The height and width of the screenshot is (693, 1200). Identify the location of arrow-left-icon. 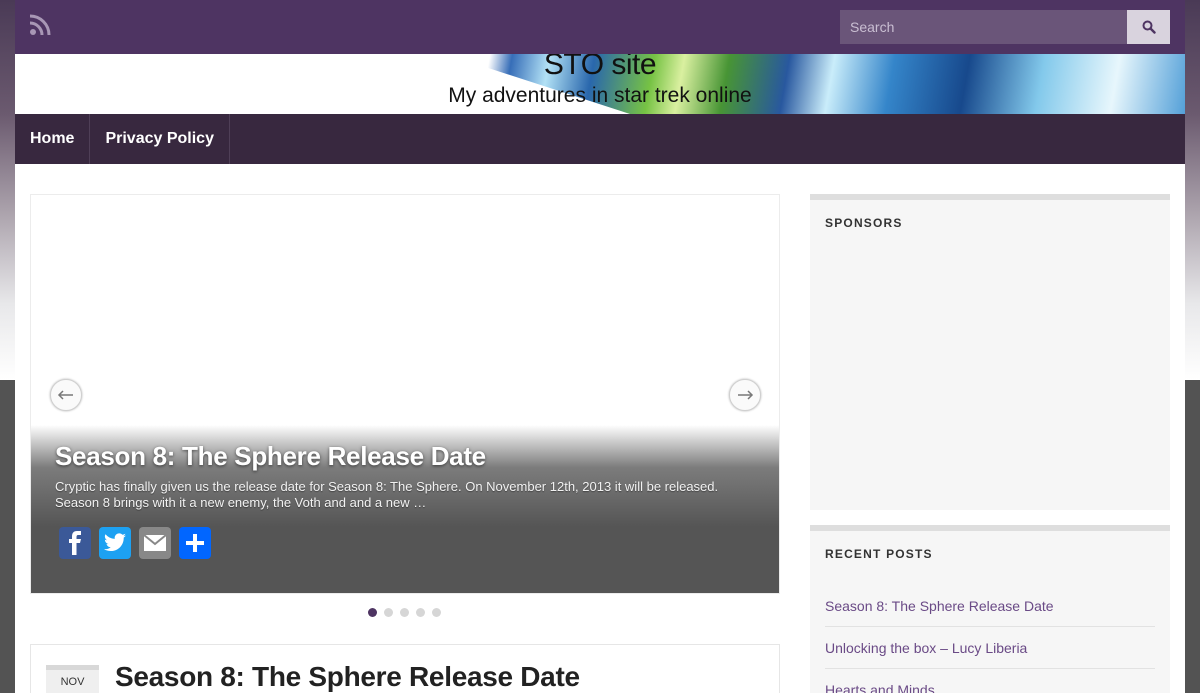
(65, 395).